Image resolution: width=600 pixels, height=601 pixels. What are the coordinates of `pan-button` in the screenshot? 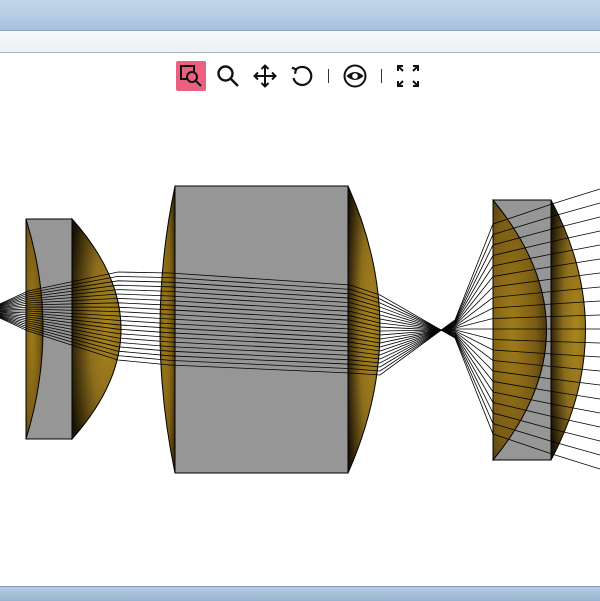 It's located at (265, 76).